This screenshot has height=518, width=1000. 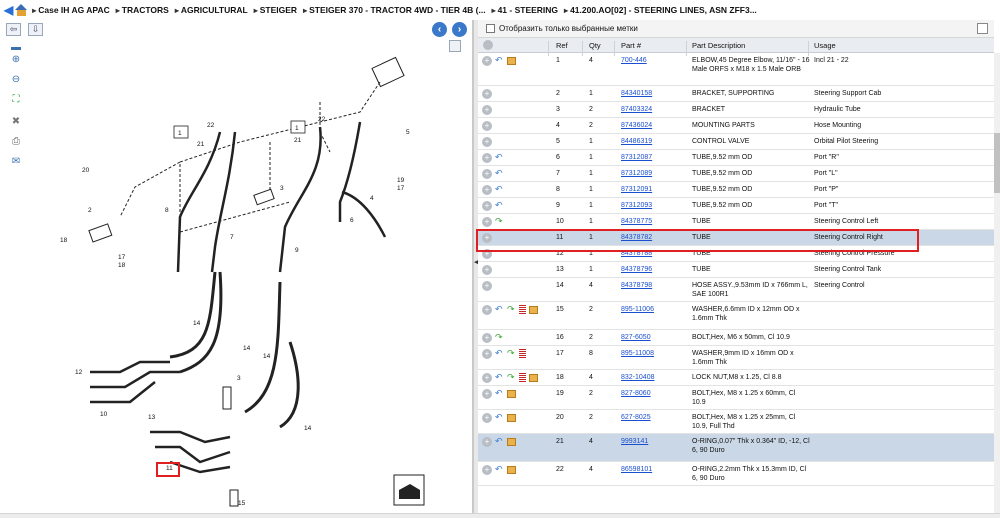 What do you see at coordinates (636, 469) in the screenshot?
I see `row-part-link: 86598101` at bounding box center [636, 469].